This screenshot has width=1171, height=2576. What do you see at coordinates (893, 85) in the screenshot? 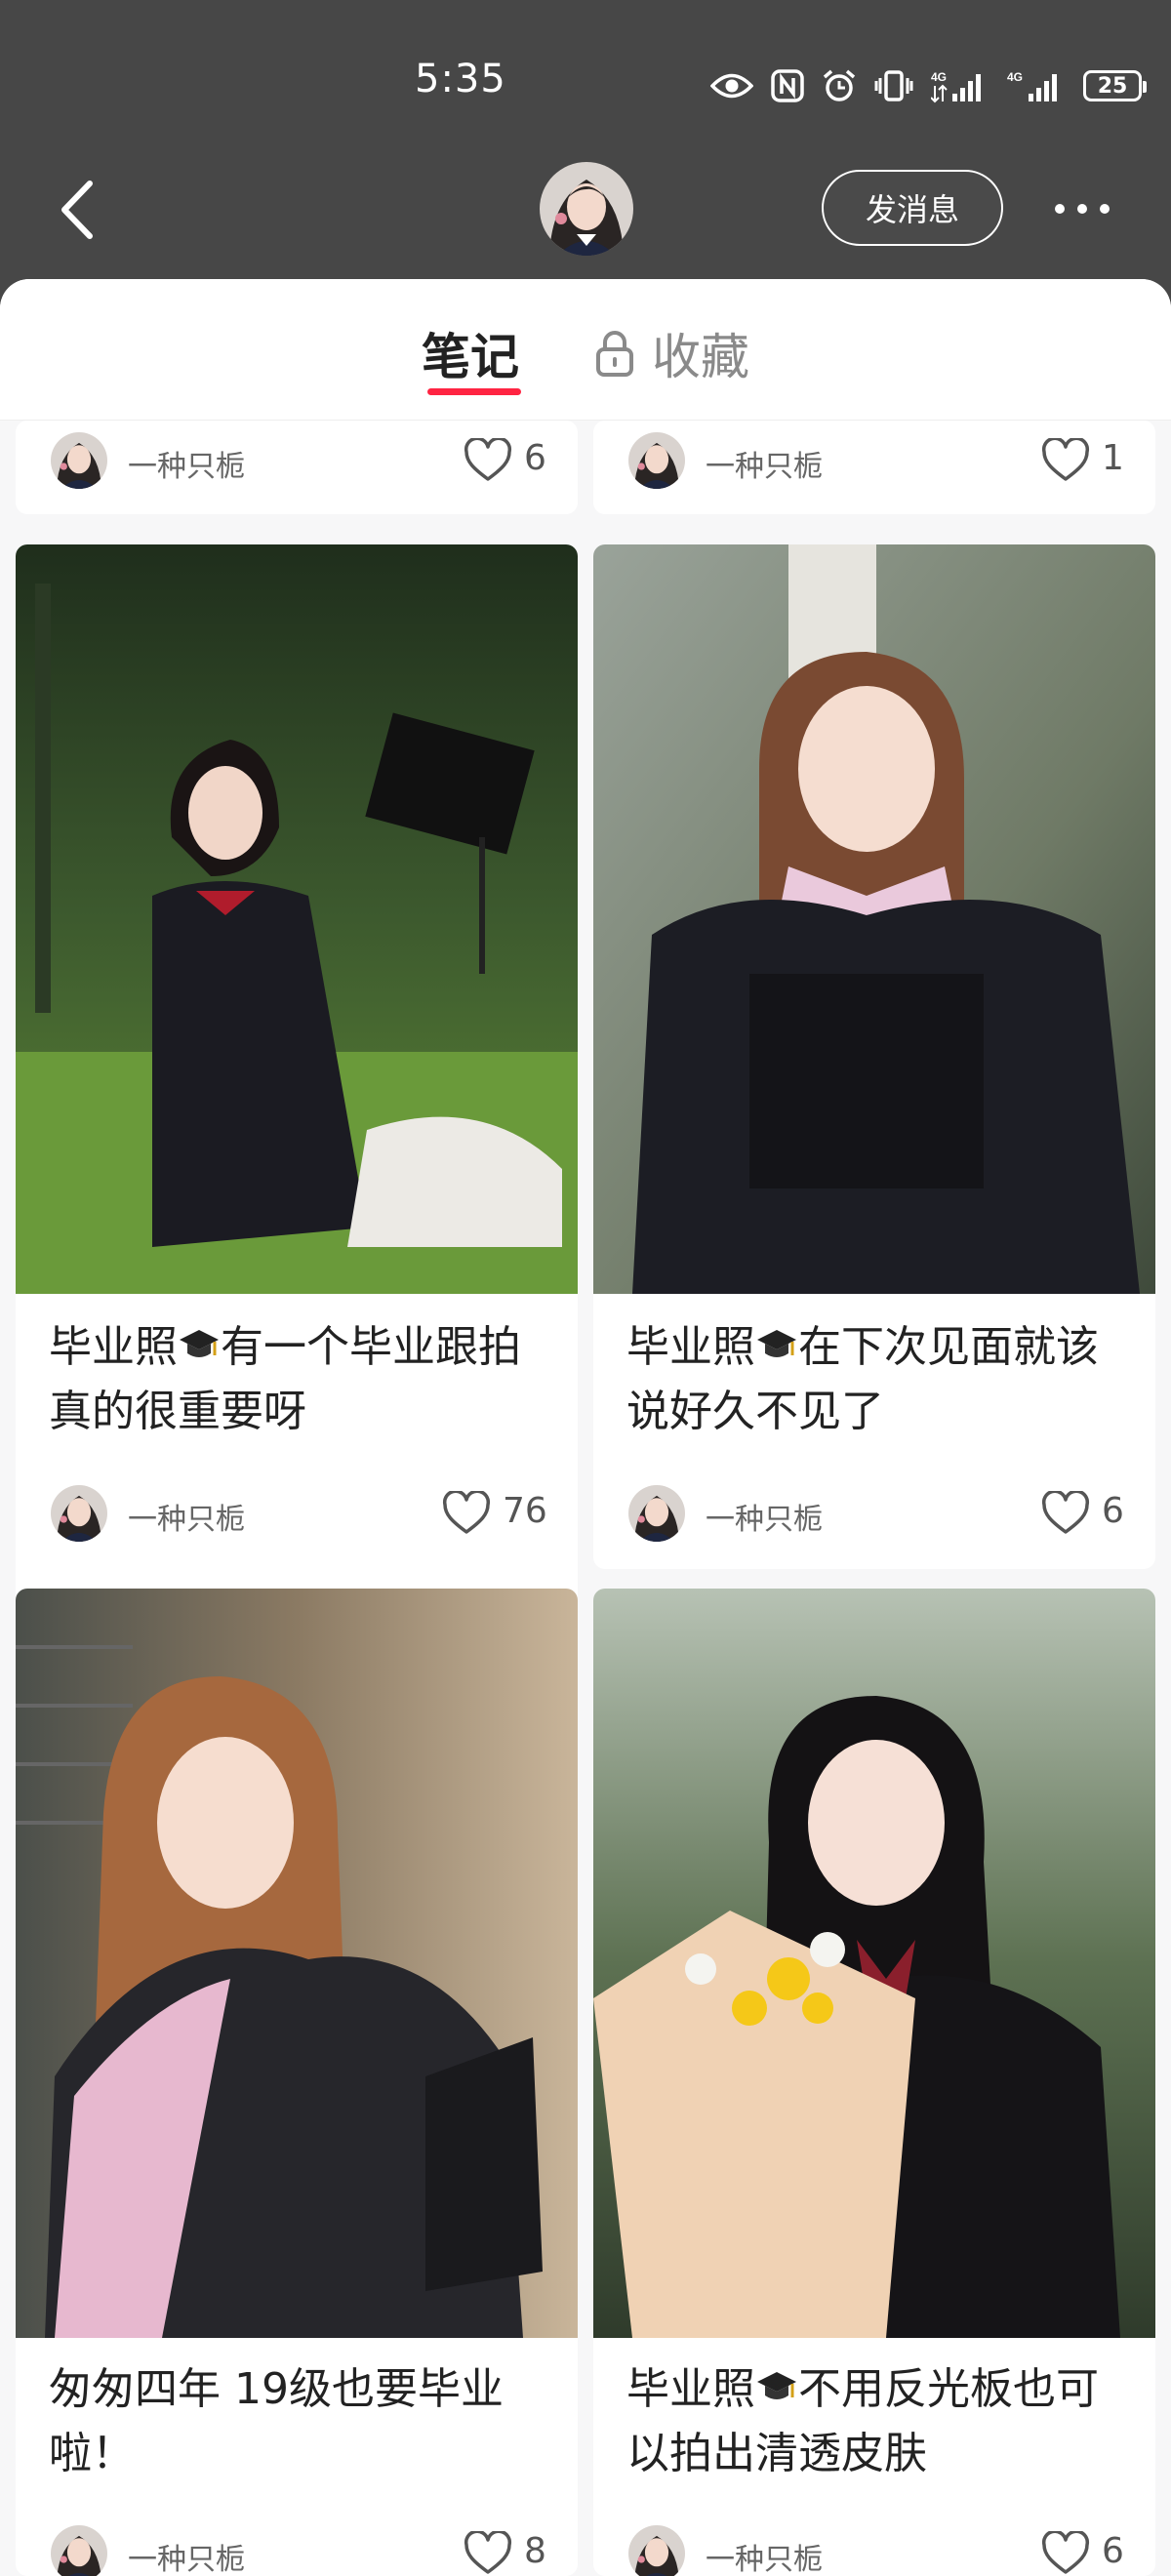
I see `vibrate-icon` at bounding box center [893, 85].